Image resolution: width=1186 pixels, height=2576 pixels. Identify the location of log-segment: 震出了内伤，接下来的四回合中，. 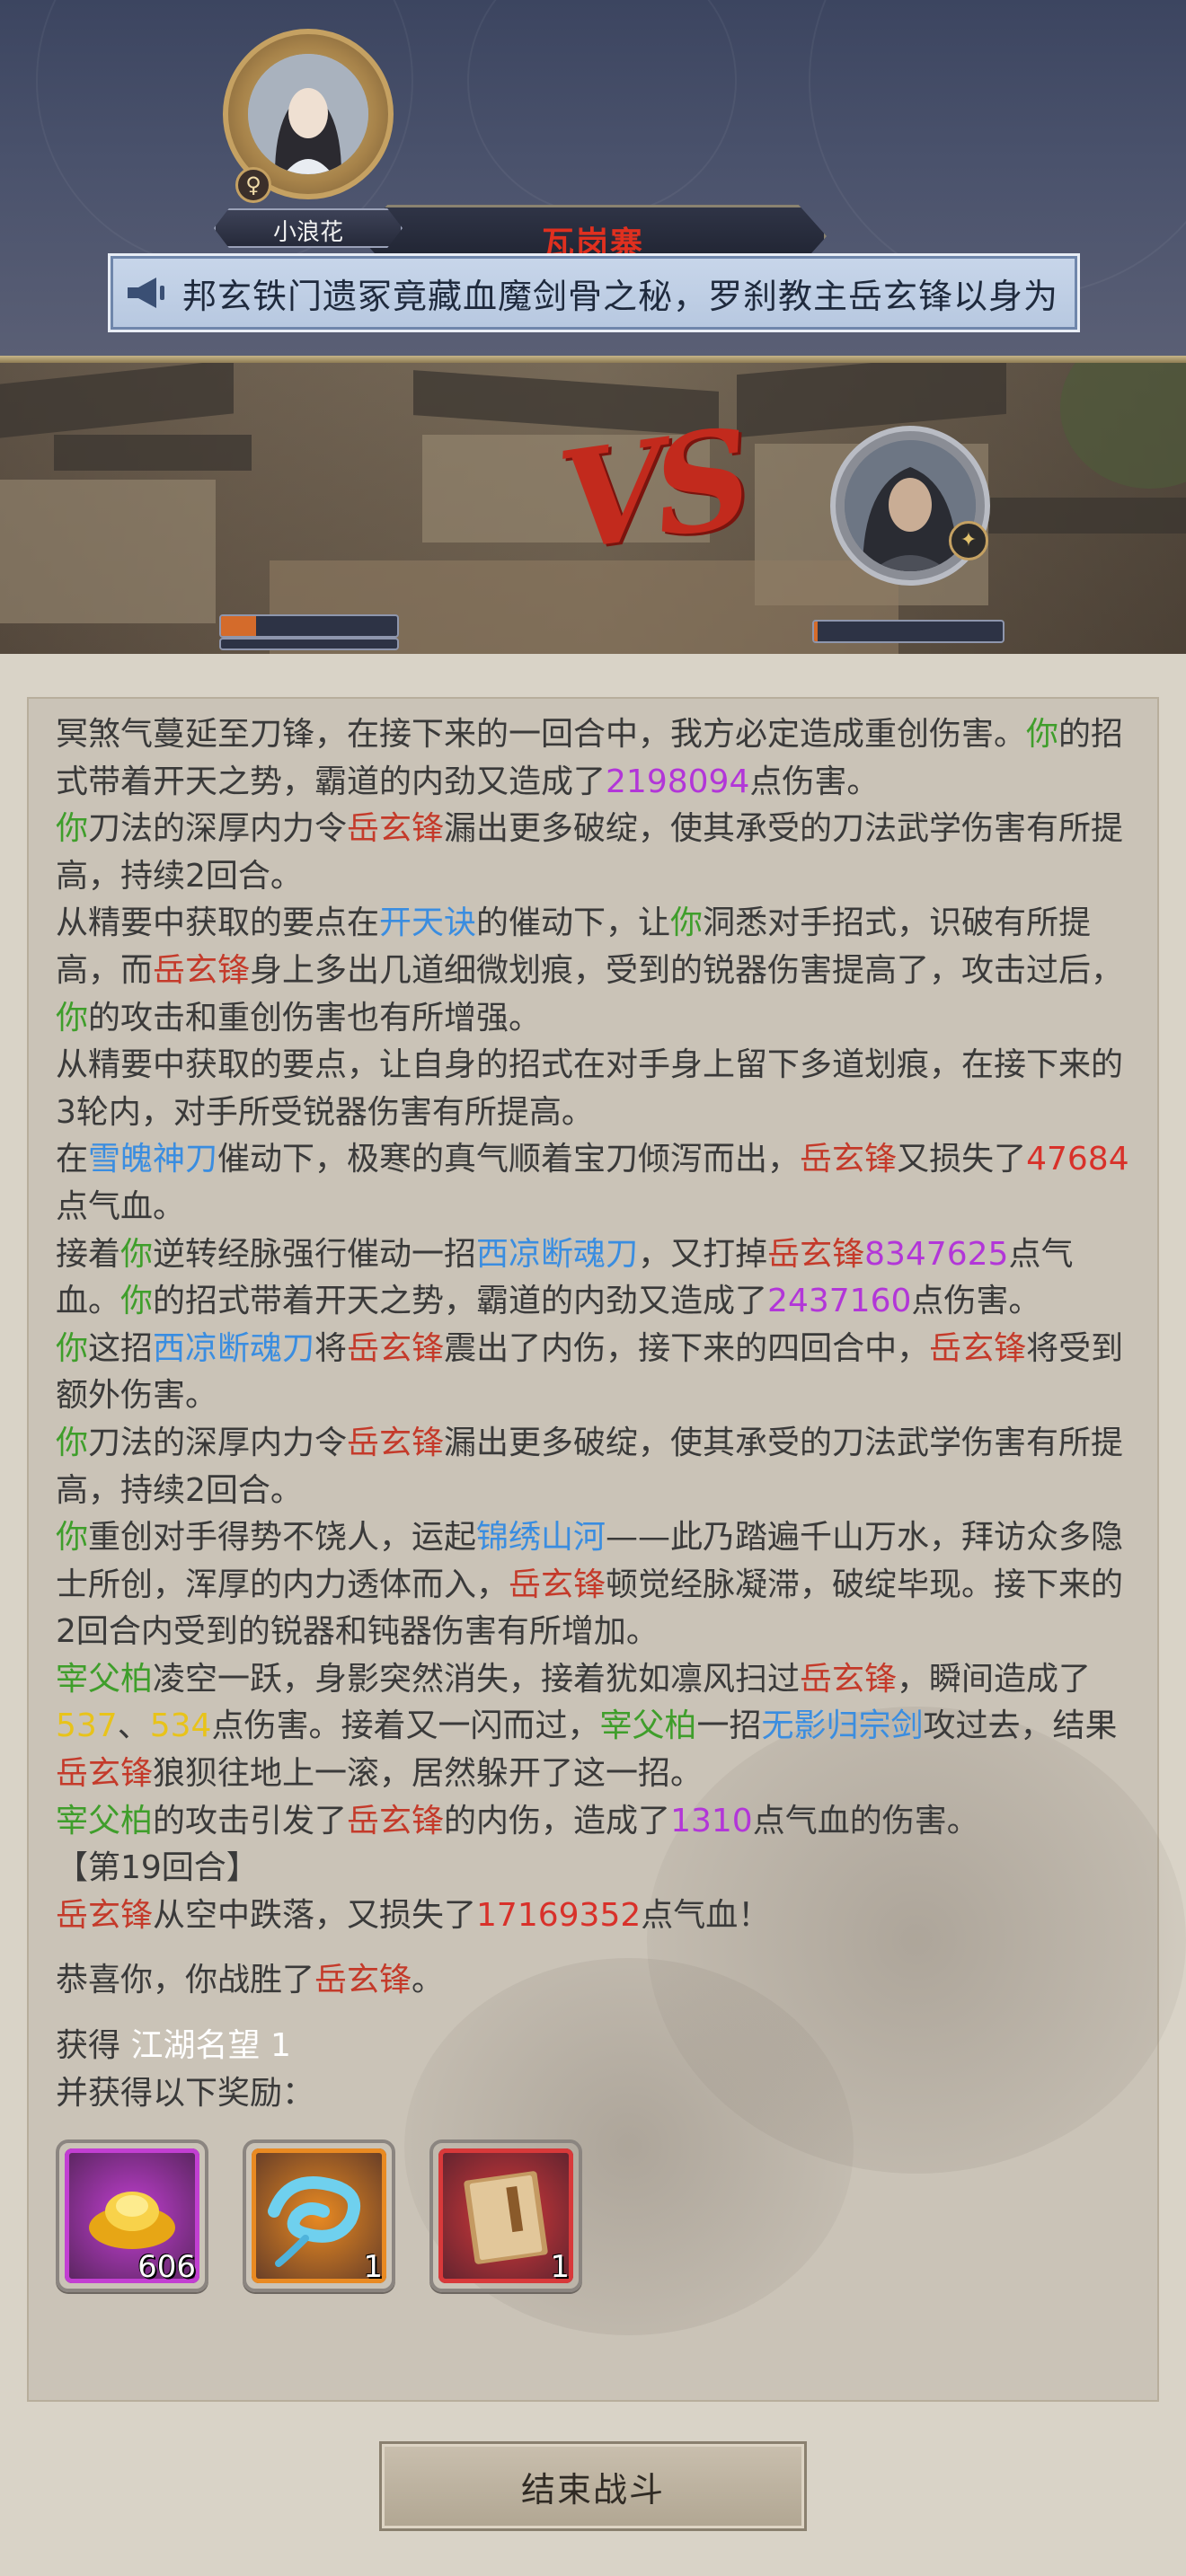
(687, 1348).